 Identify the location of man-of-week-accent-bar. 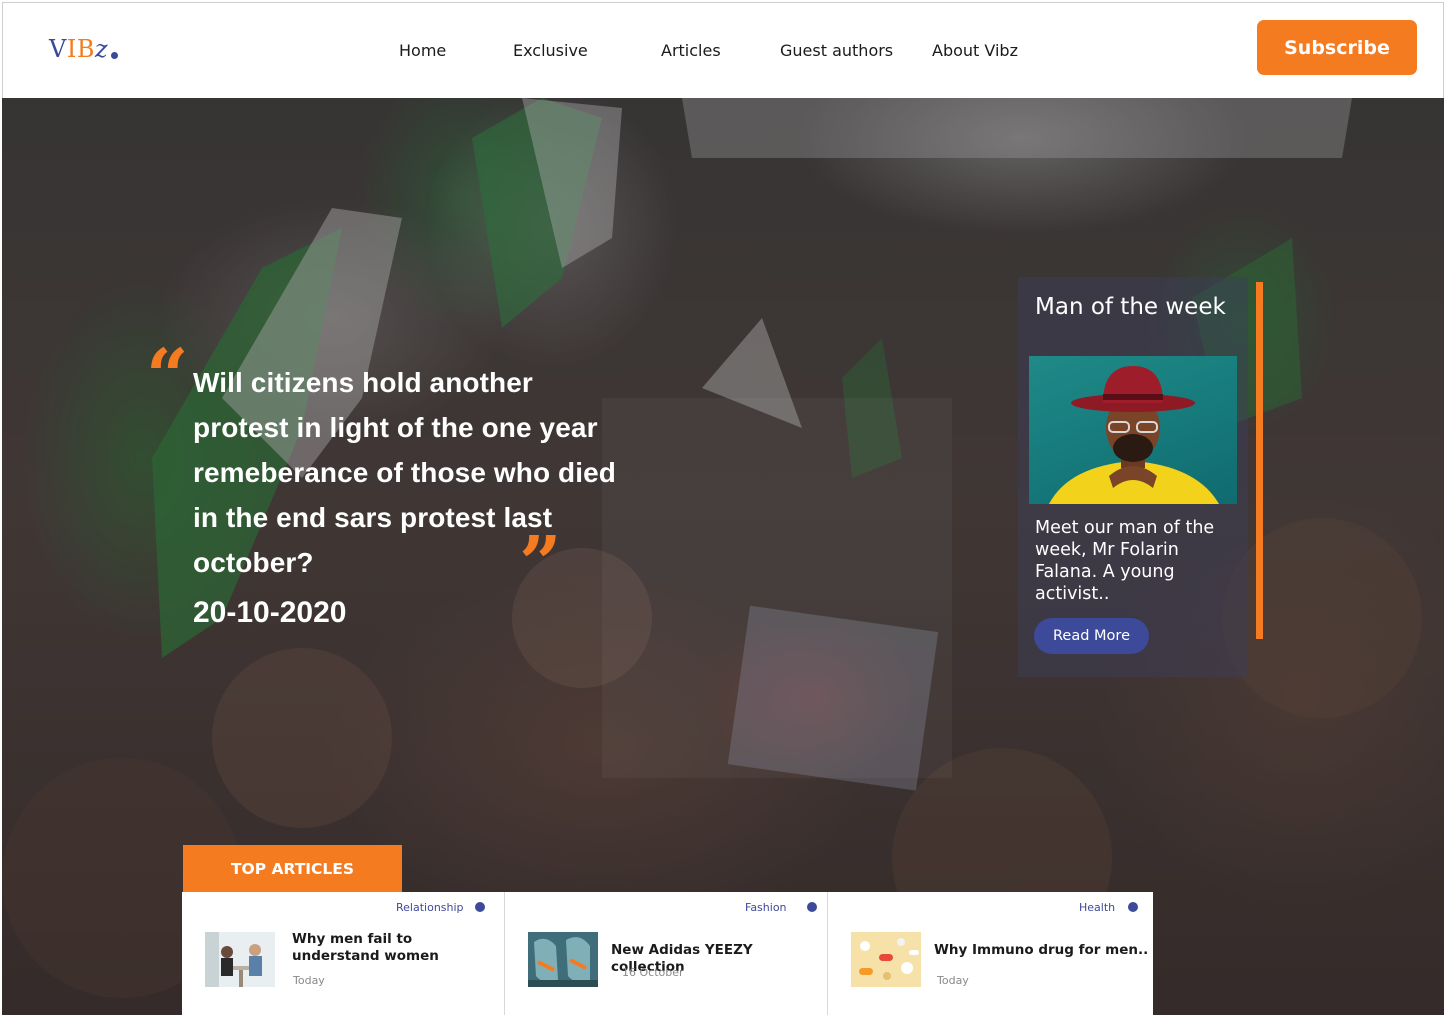
(1259, 460).